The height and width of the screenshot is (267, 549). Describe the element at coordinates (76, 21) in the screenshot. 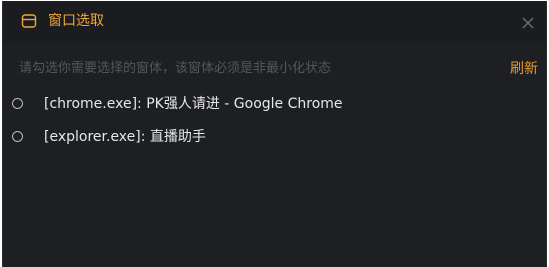

I see `dialog-title: 窗口选取` at that location.